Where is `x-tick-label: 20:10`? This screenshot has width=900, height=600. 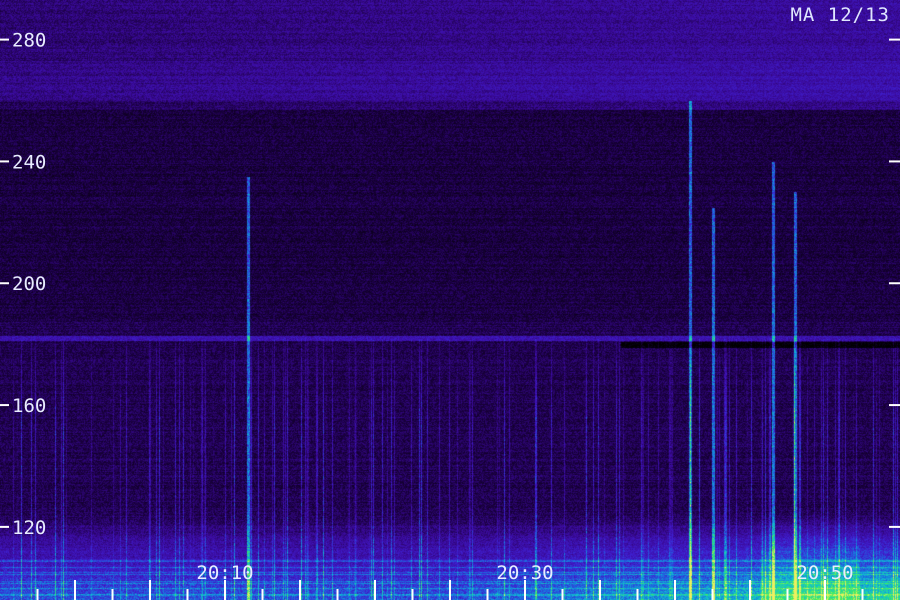 x-tick-label: 20:10 is located at coordinates (224, 573).